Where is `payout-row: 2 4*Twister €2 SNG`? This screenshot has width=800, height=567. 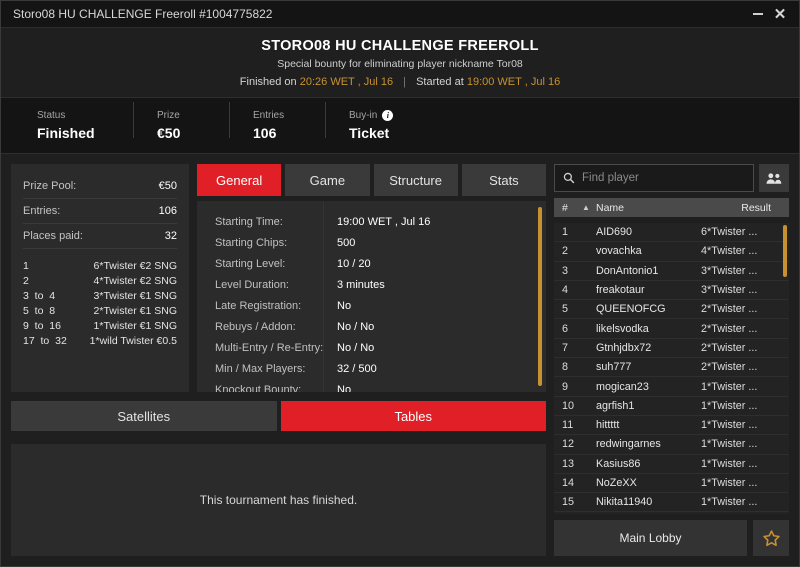 payout-row: 2 4*Twister €2 SNG is located at coordinates (100, 280).